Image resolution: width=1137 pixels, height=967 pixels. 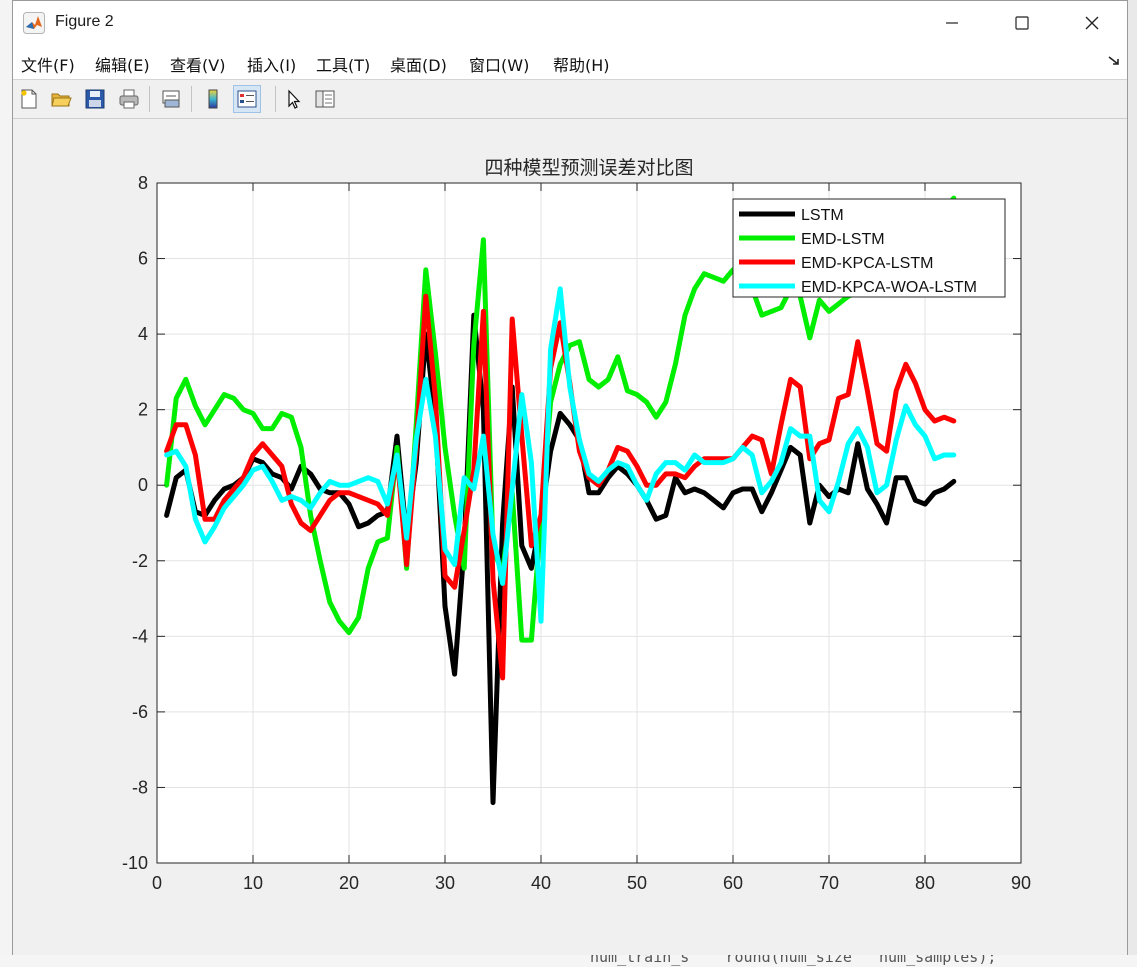 I want to click on x-tick-label: 30, so click(x=445, y=883).